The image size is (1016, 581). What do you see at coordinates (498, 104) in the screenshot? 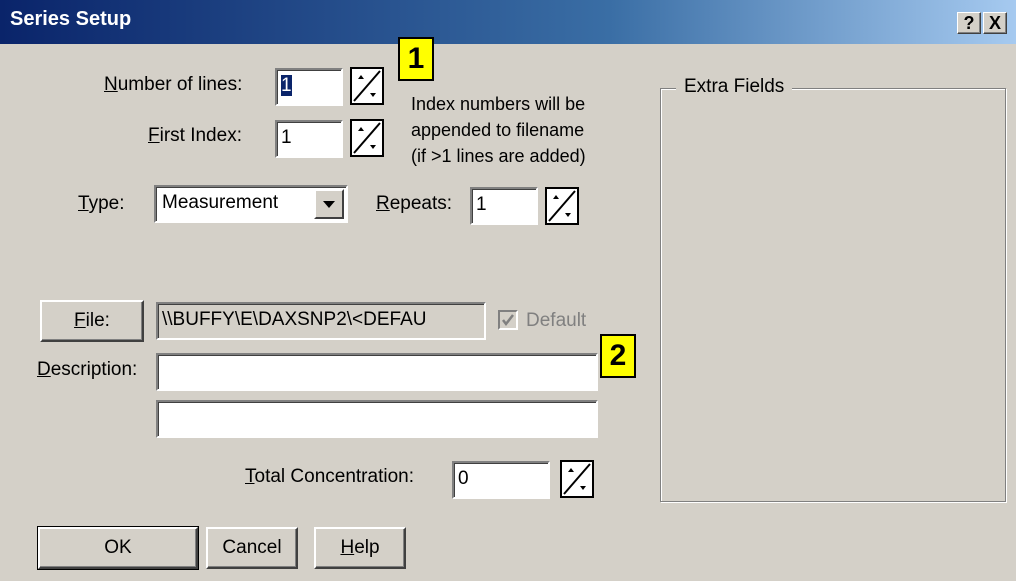
I see `index-note-line1: Index numbers will be` at bounding box center [498, 104].